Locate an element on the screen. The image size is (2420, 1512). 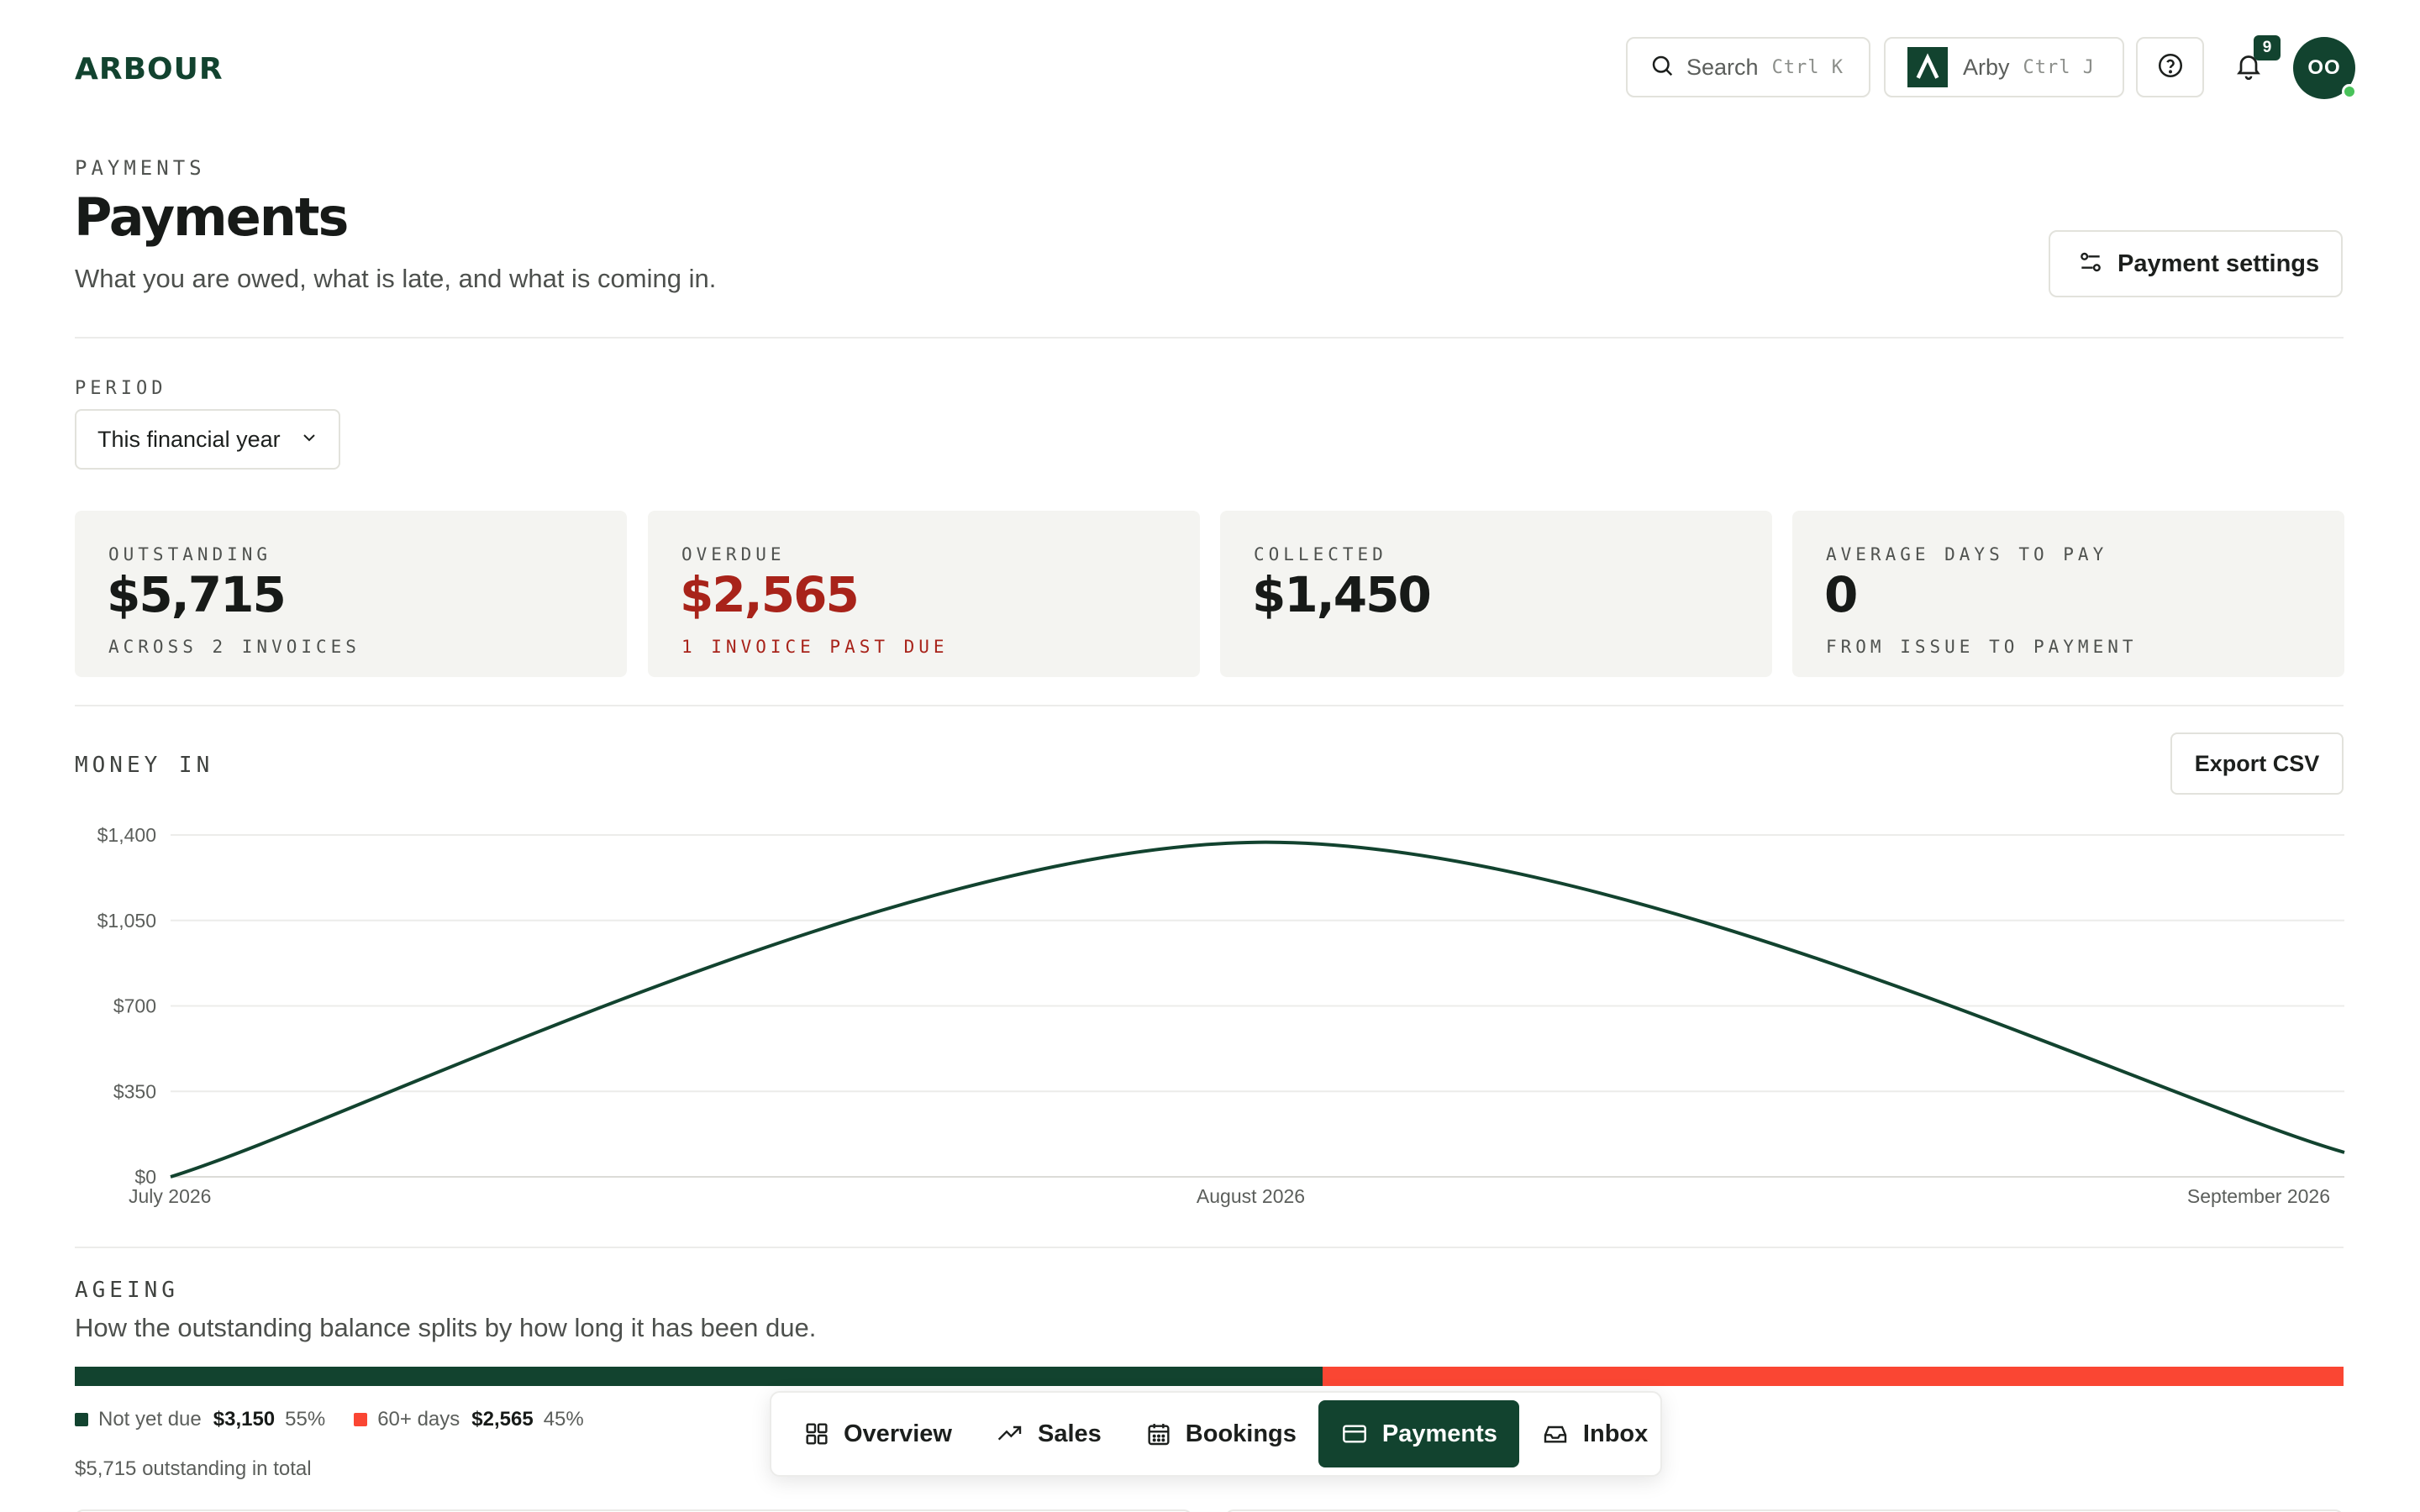
legend-amount: $2,565 is located at coordinates (502, 1419).